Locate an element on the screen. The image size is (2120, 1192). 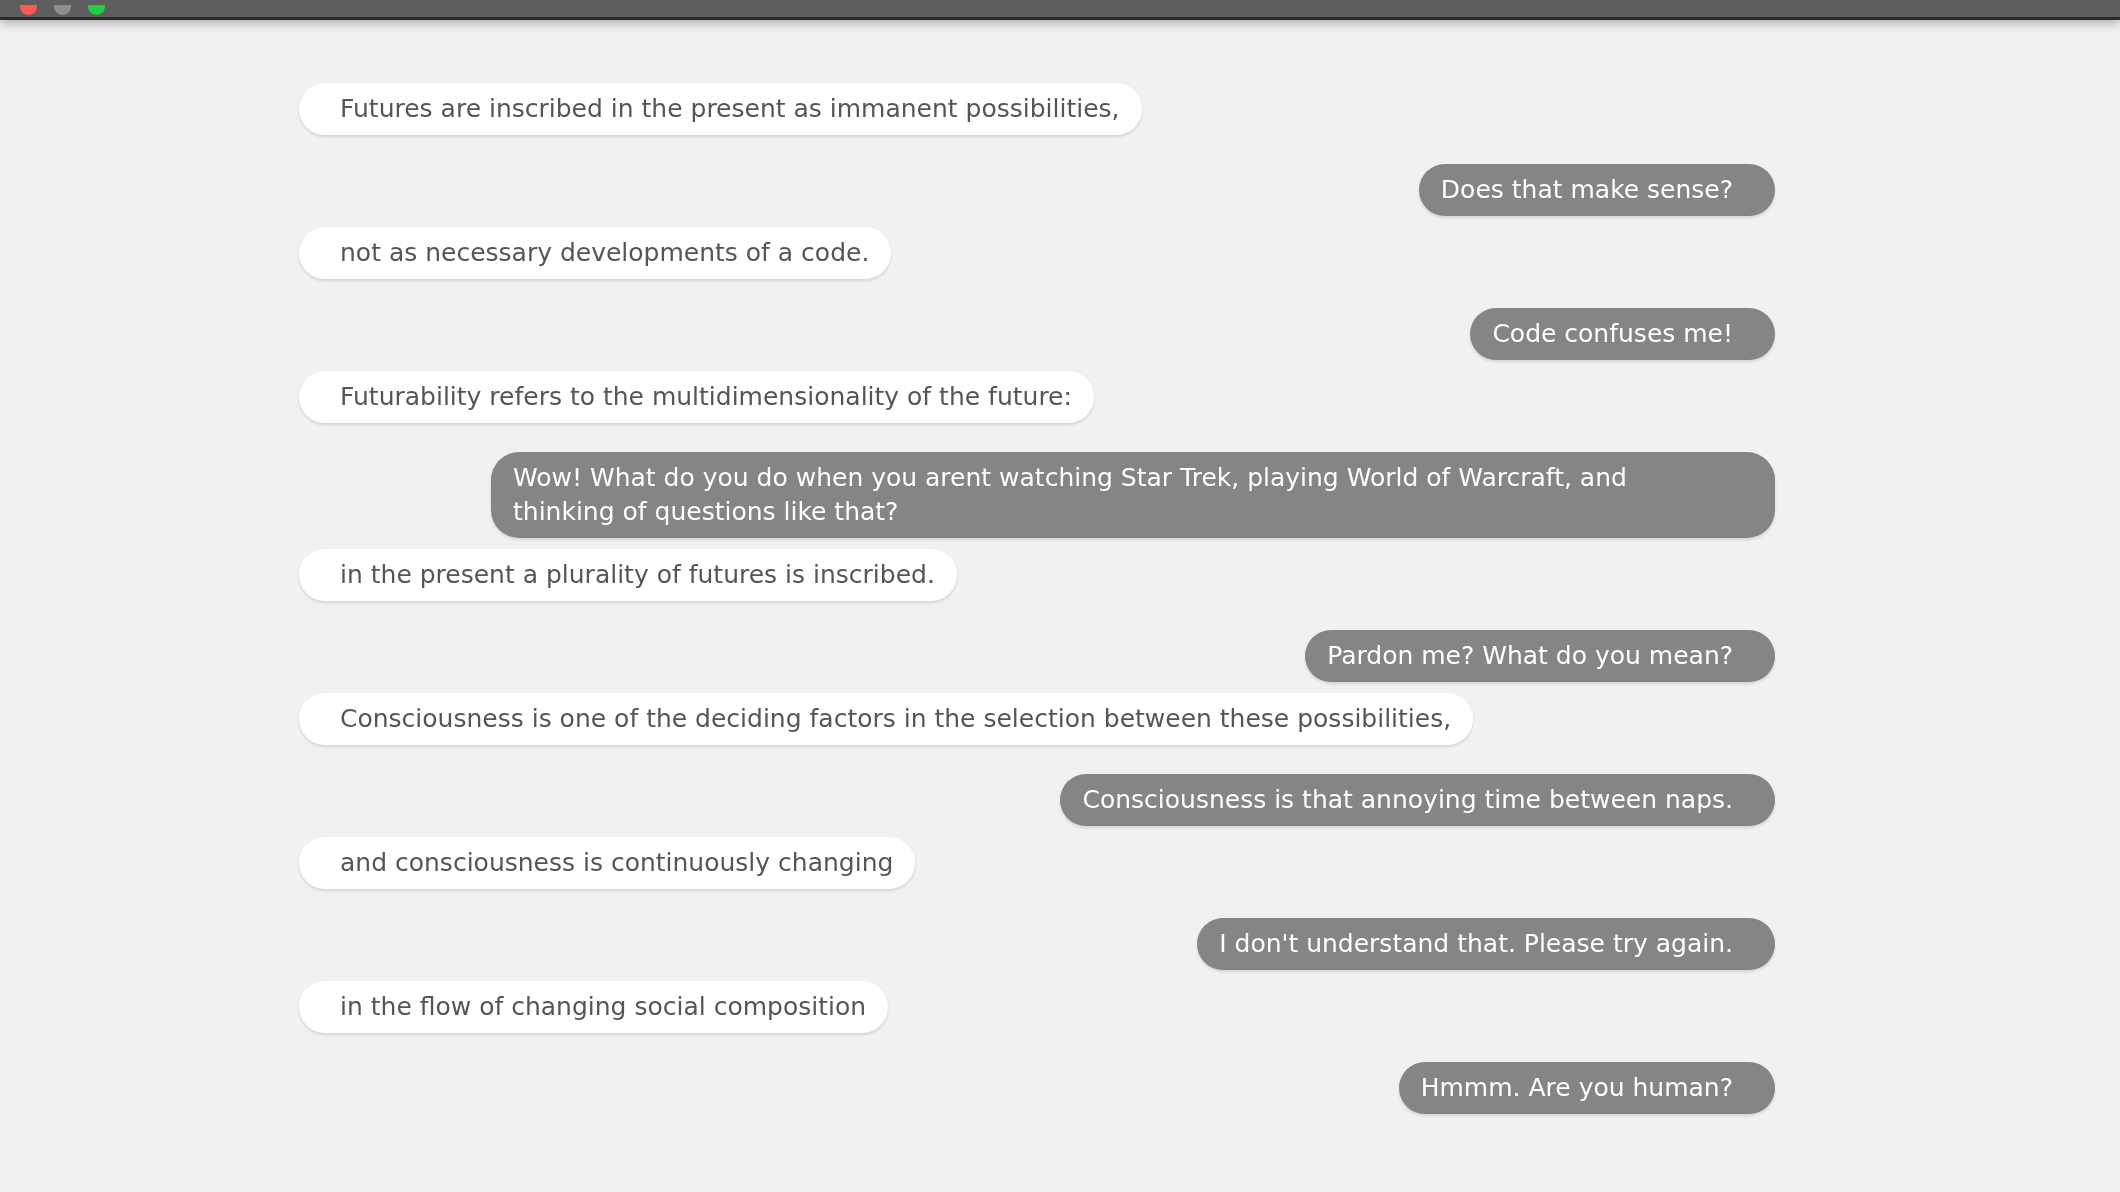
chat-message: Does that make sense? is located at coordinates (1596, 190).